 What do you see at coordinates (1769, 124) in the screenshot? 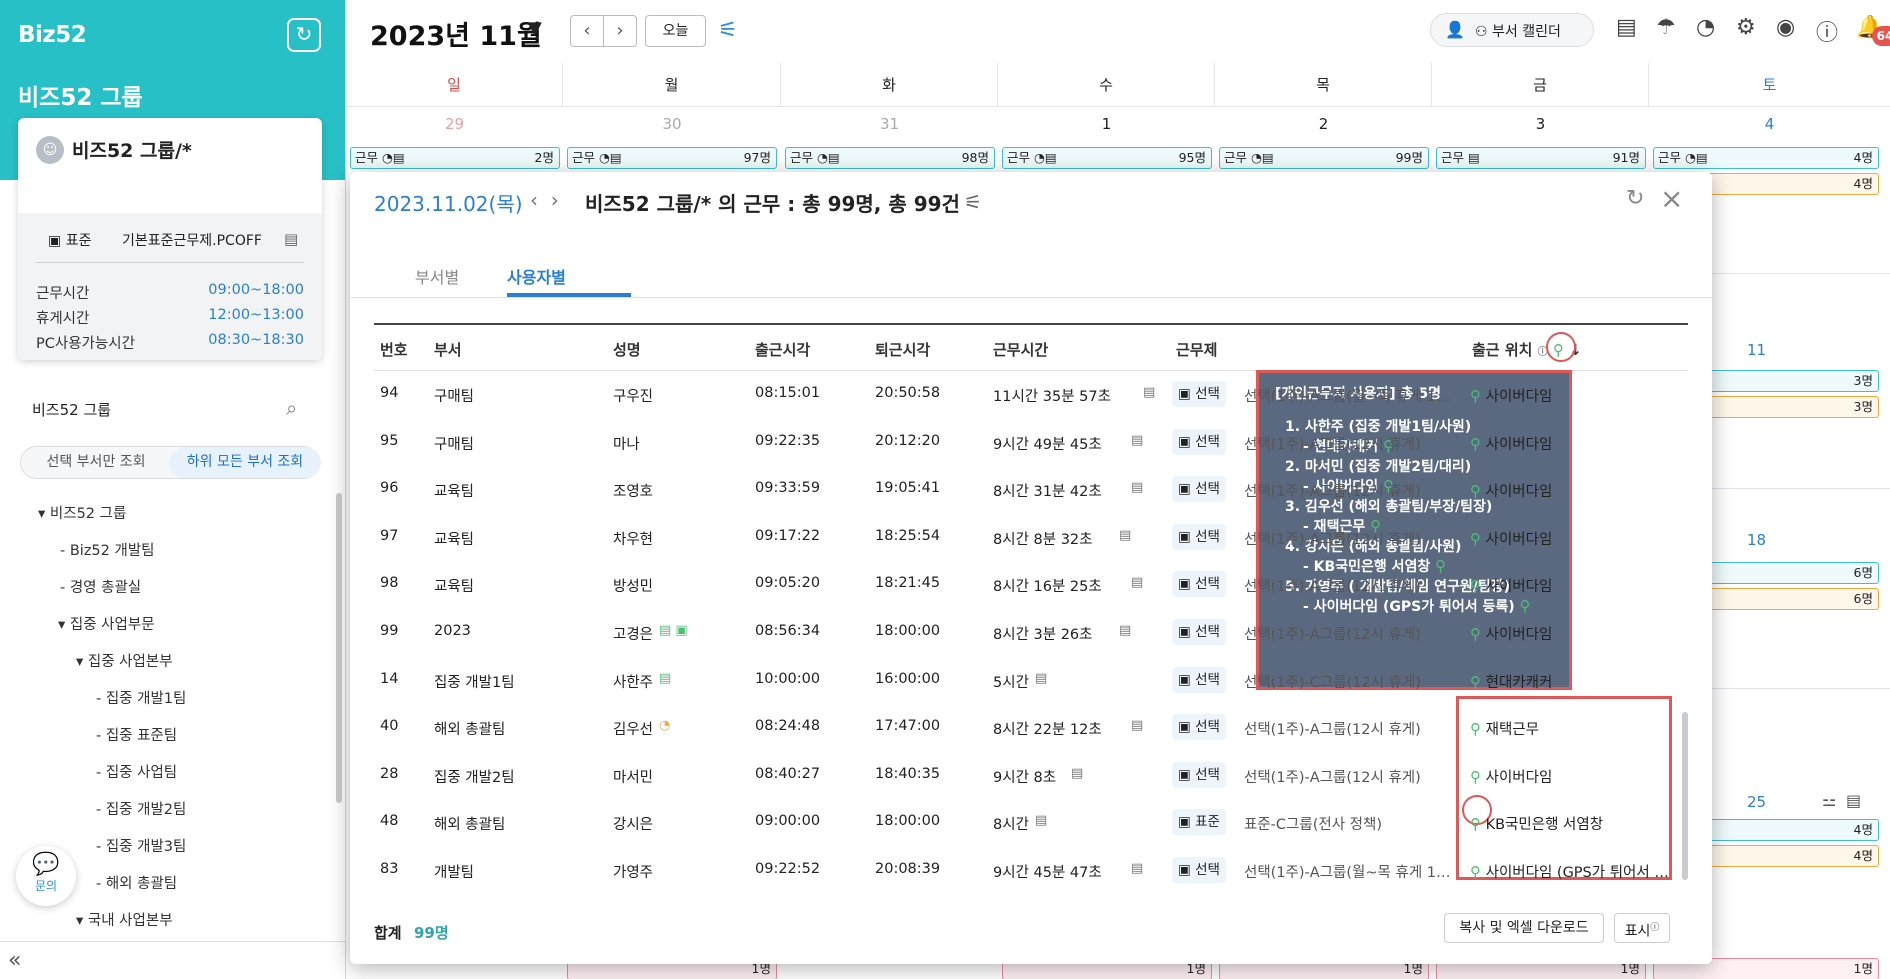
I see `date-4: 4` at bounding box center [1769, 124].